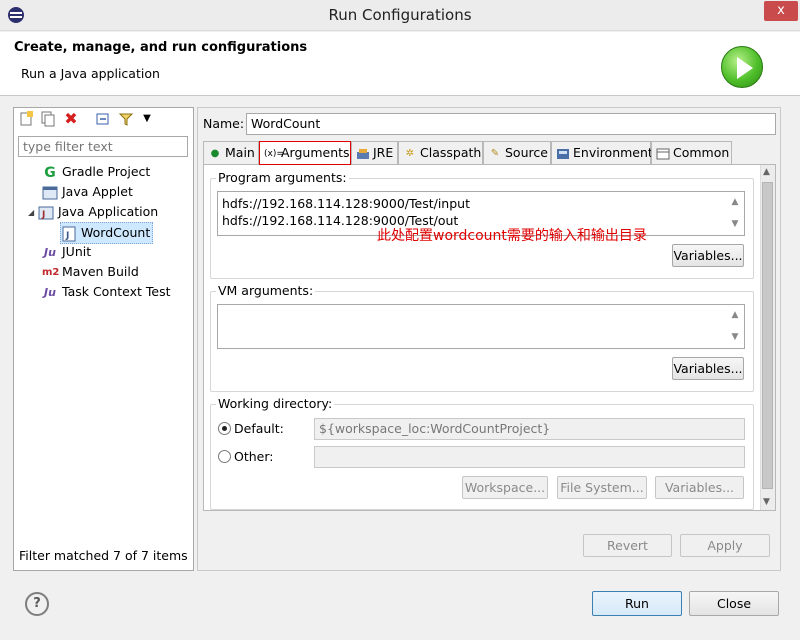  What do you see at coordinates (363, 154) in the screenshot?
I see `jre-icon` at bounding box center [363, 154].